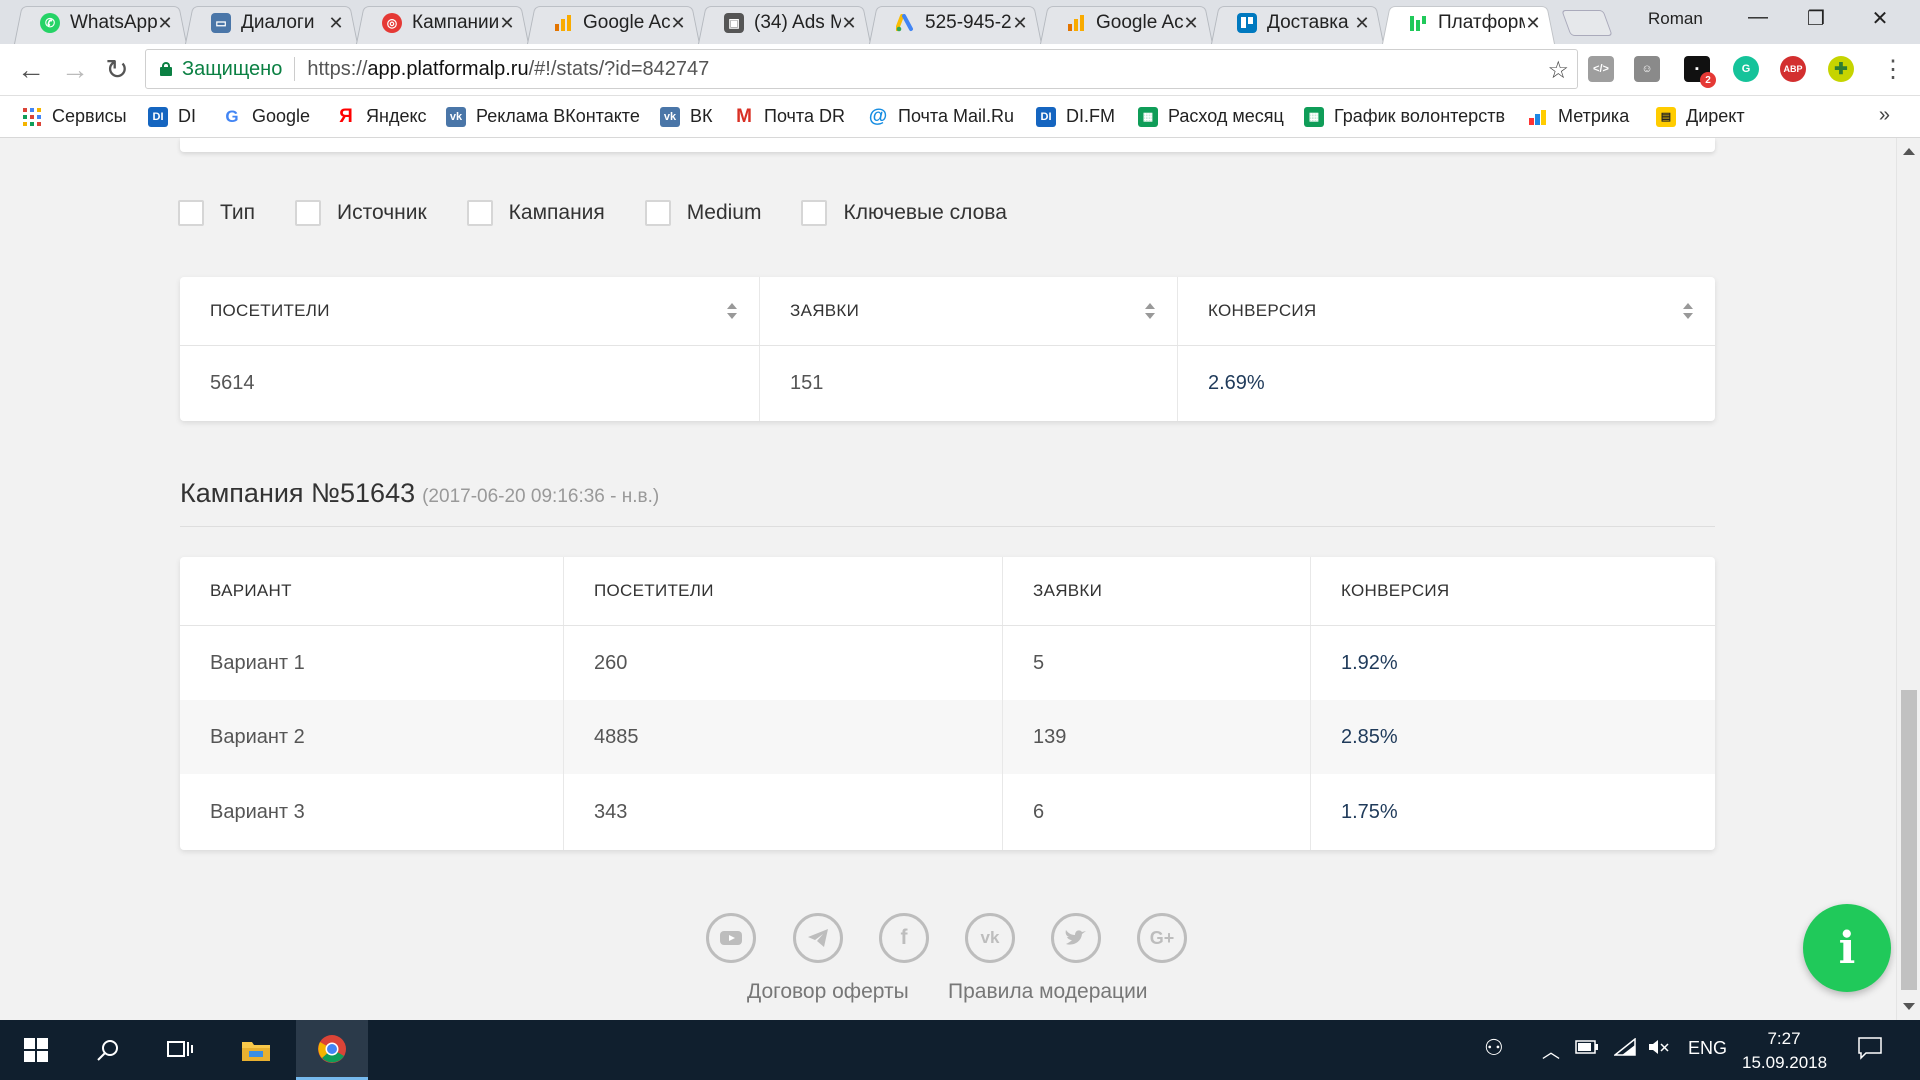  What do you see at coordinates (783, 737) in the screenshot?
I see `visitors-value: 4885` at bounding box center [783, 737].